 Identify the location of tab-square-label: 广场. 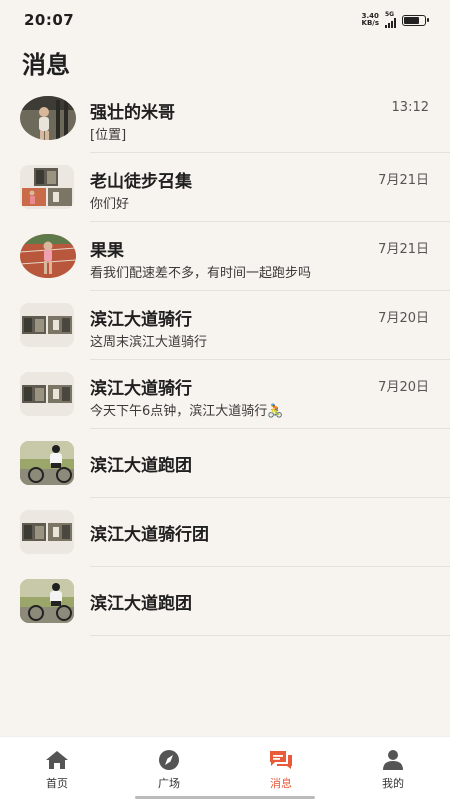
(169, 783).